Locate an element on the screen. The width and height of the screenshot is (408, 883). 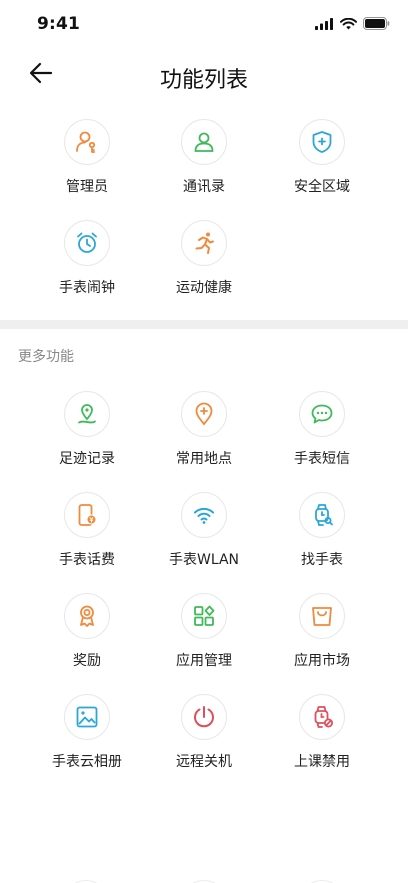
feature-item-footprint-location: 足迹记录 is located at coordinates (87, 429).